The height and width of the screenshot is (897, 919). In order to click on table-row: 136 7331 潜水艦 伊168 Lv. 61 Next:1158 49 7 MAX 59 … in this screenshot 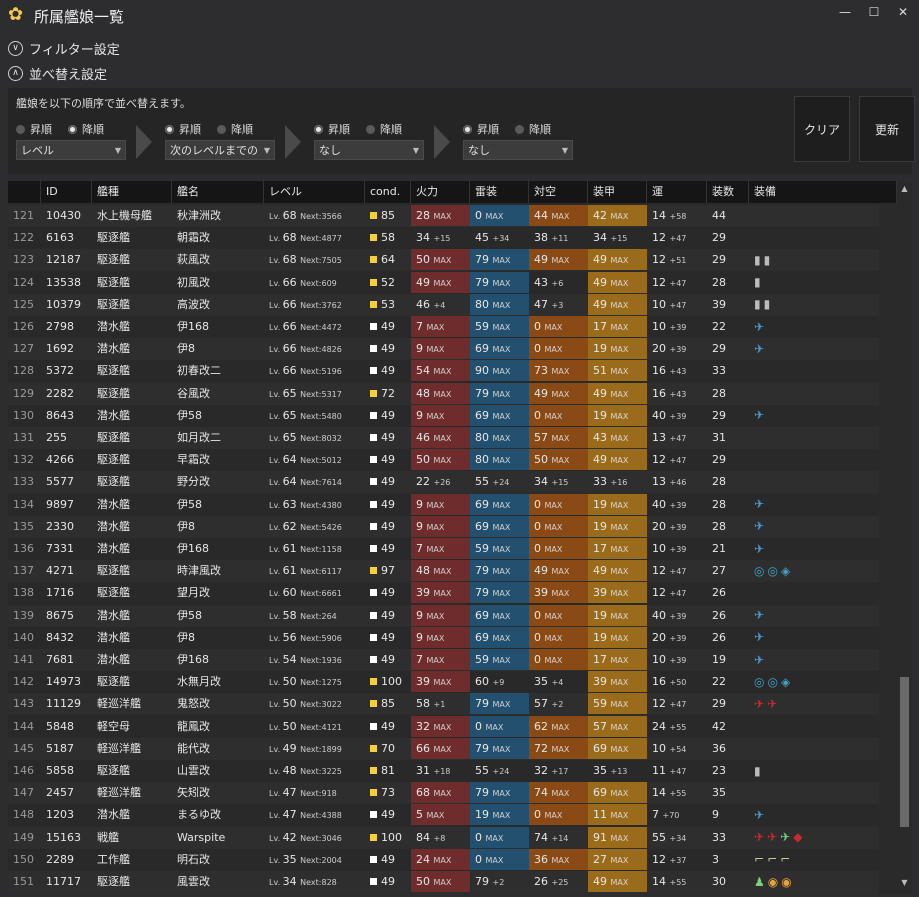, I will do `click(443, 549)`.